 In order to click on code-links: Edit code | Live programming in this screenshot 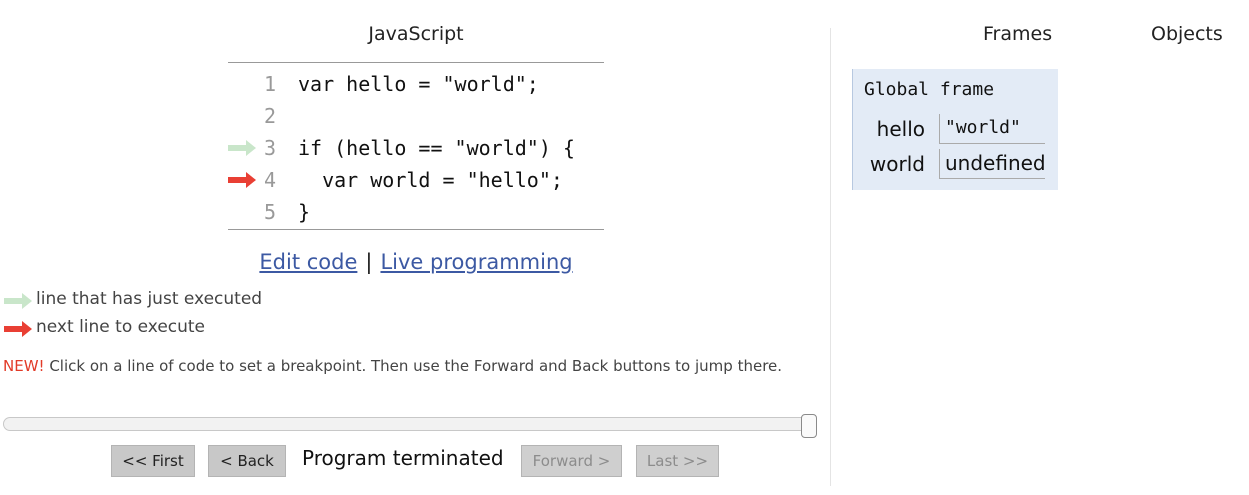, I will do `click(416, 262)`.